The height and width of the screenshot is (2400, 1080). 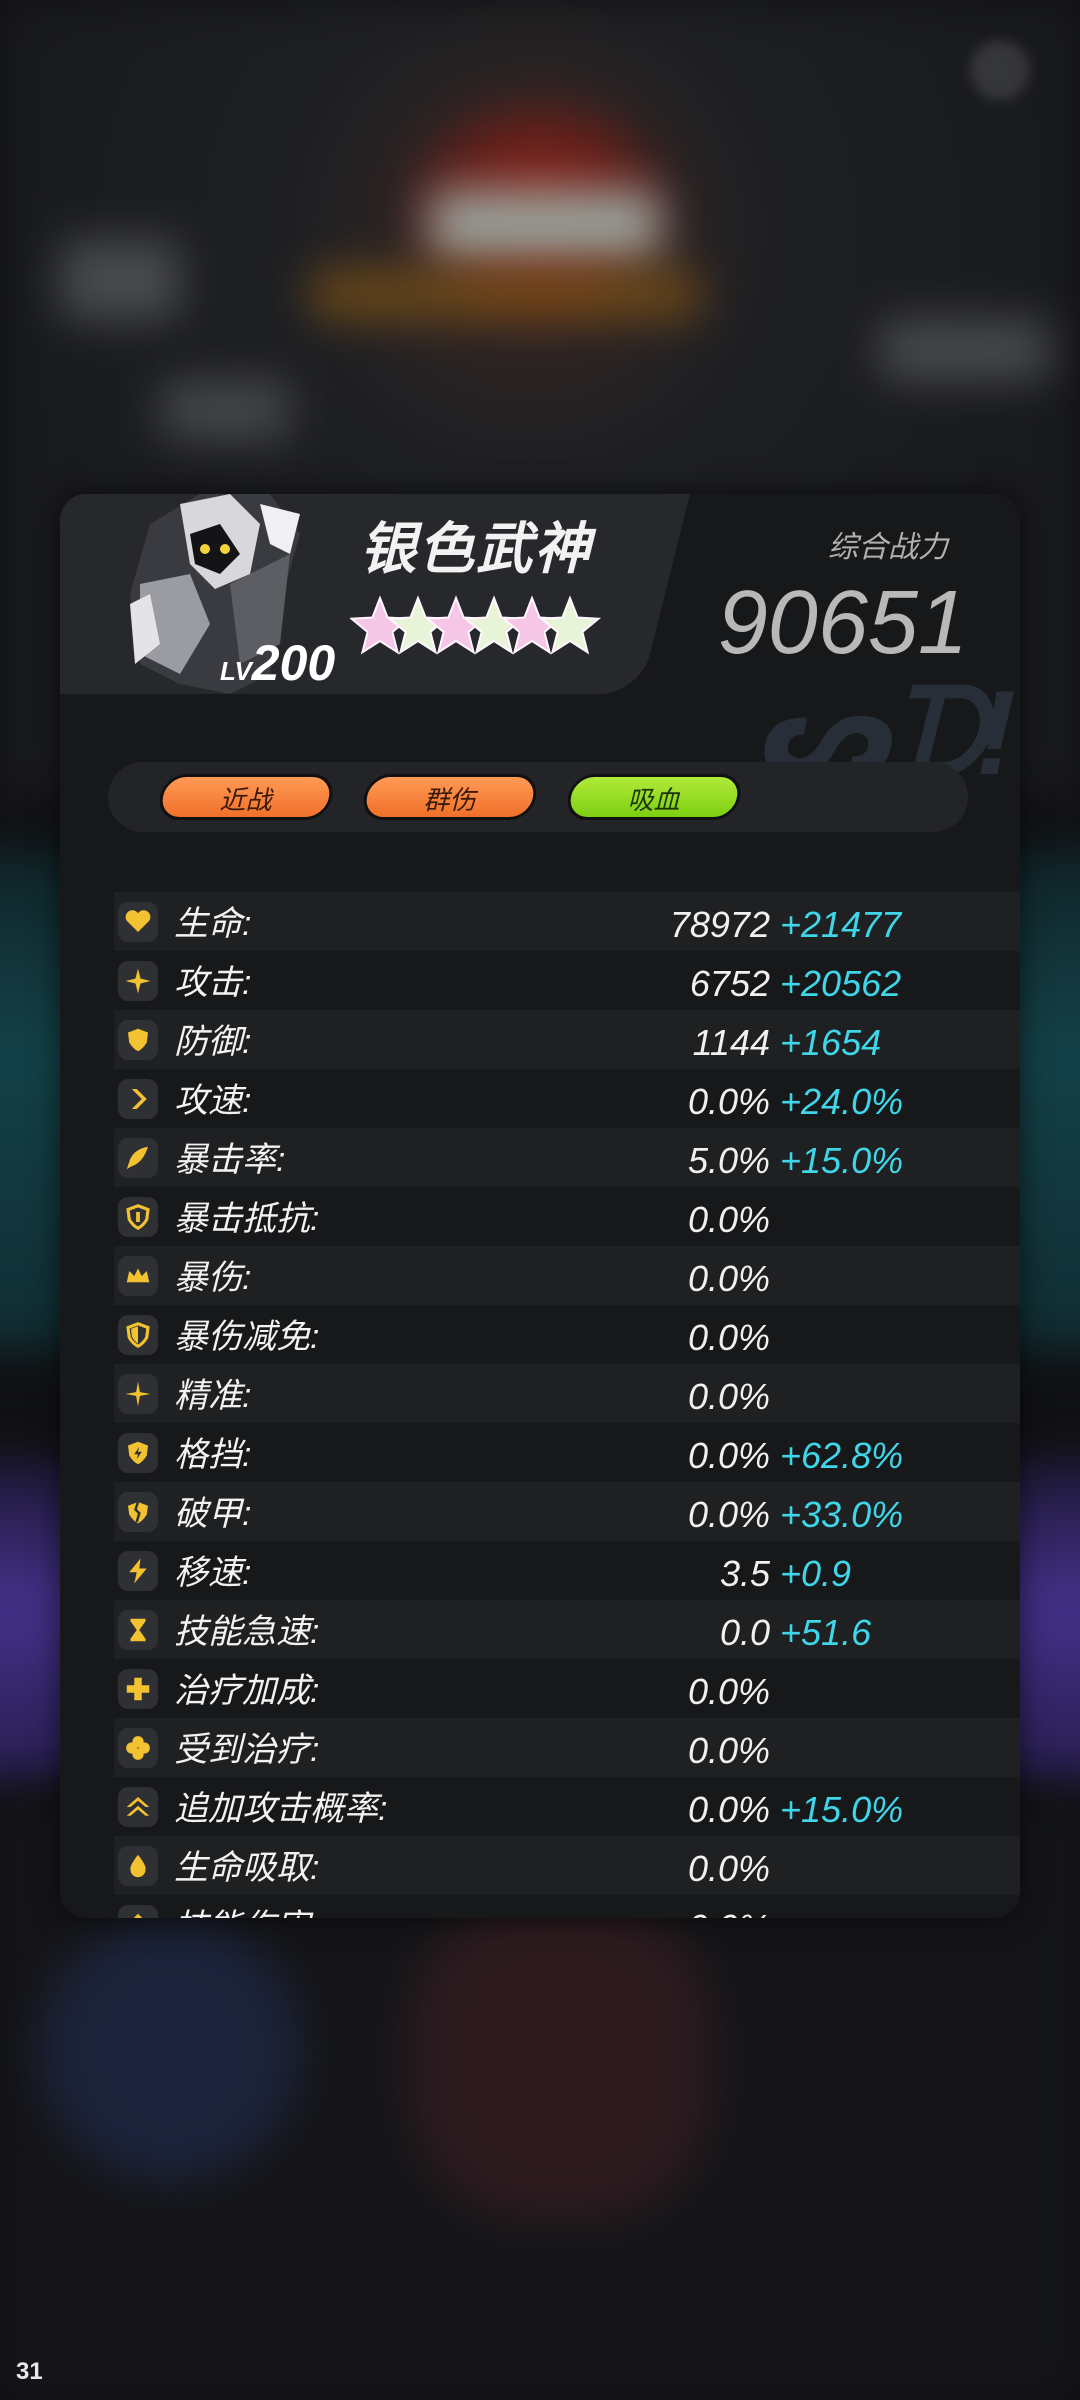 What do you see at coordinates (728, 1160) in the screenshot?
I see `stat-value: 5.0%` at bounding box center [728, 1160].